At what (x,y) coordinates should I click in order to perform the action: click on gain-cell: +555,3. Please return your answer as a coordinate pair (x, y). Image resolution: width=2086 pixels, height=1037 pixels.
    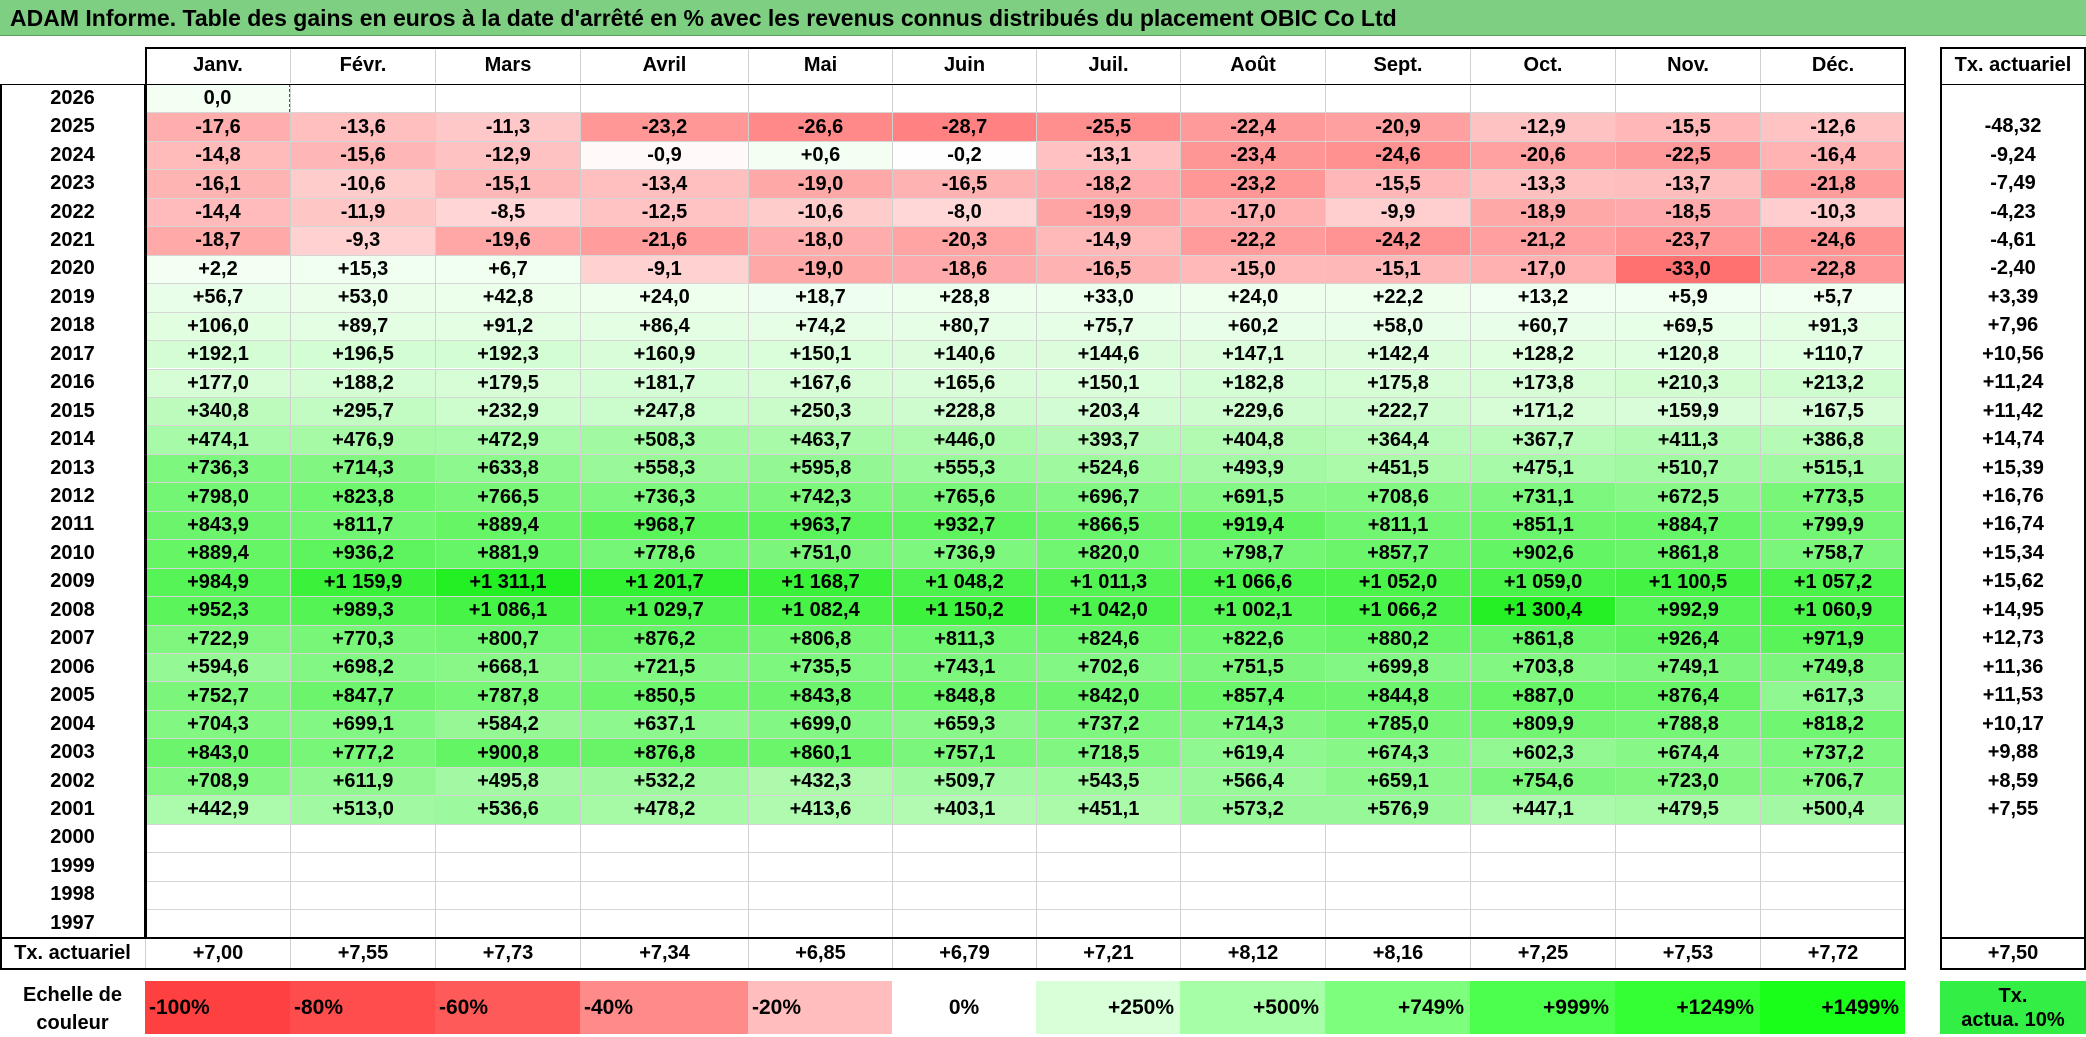
    Looking at the image, I should click on (964, 468).